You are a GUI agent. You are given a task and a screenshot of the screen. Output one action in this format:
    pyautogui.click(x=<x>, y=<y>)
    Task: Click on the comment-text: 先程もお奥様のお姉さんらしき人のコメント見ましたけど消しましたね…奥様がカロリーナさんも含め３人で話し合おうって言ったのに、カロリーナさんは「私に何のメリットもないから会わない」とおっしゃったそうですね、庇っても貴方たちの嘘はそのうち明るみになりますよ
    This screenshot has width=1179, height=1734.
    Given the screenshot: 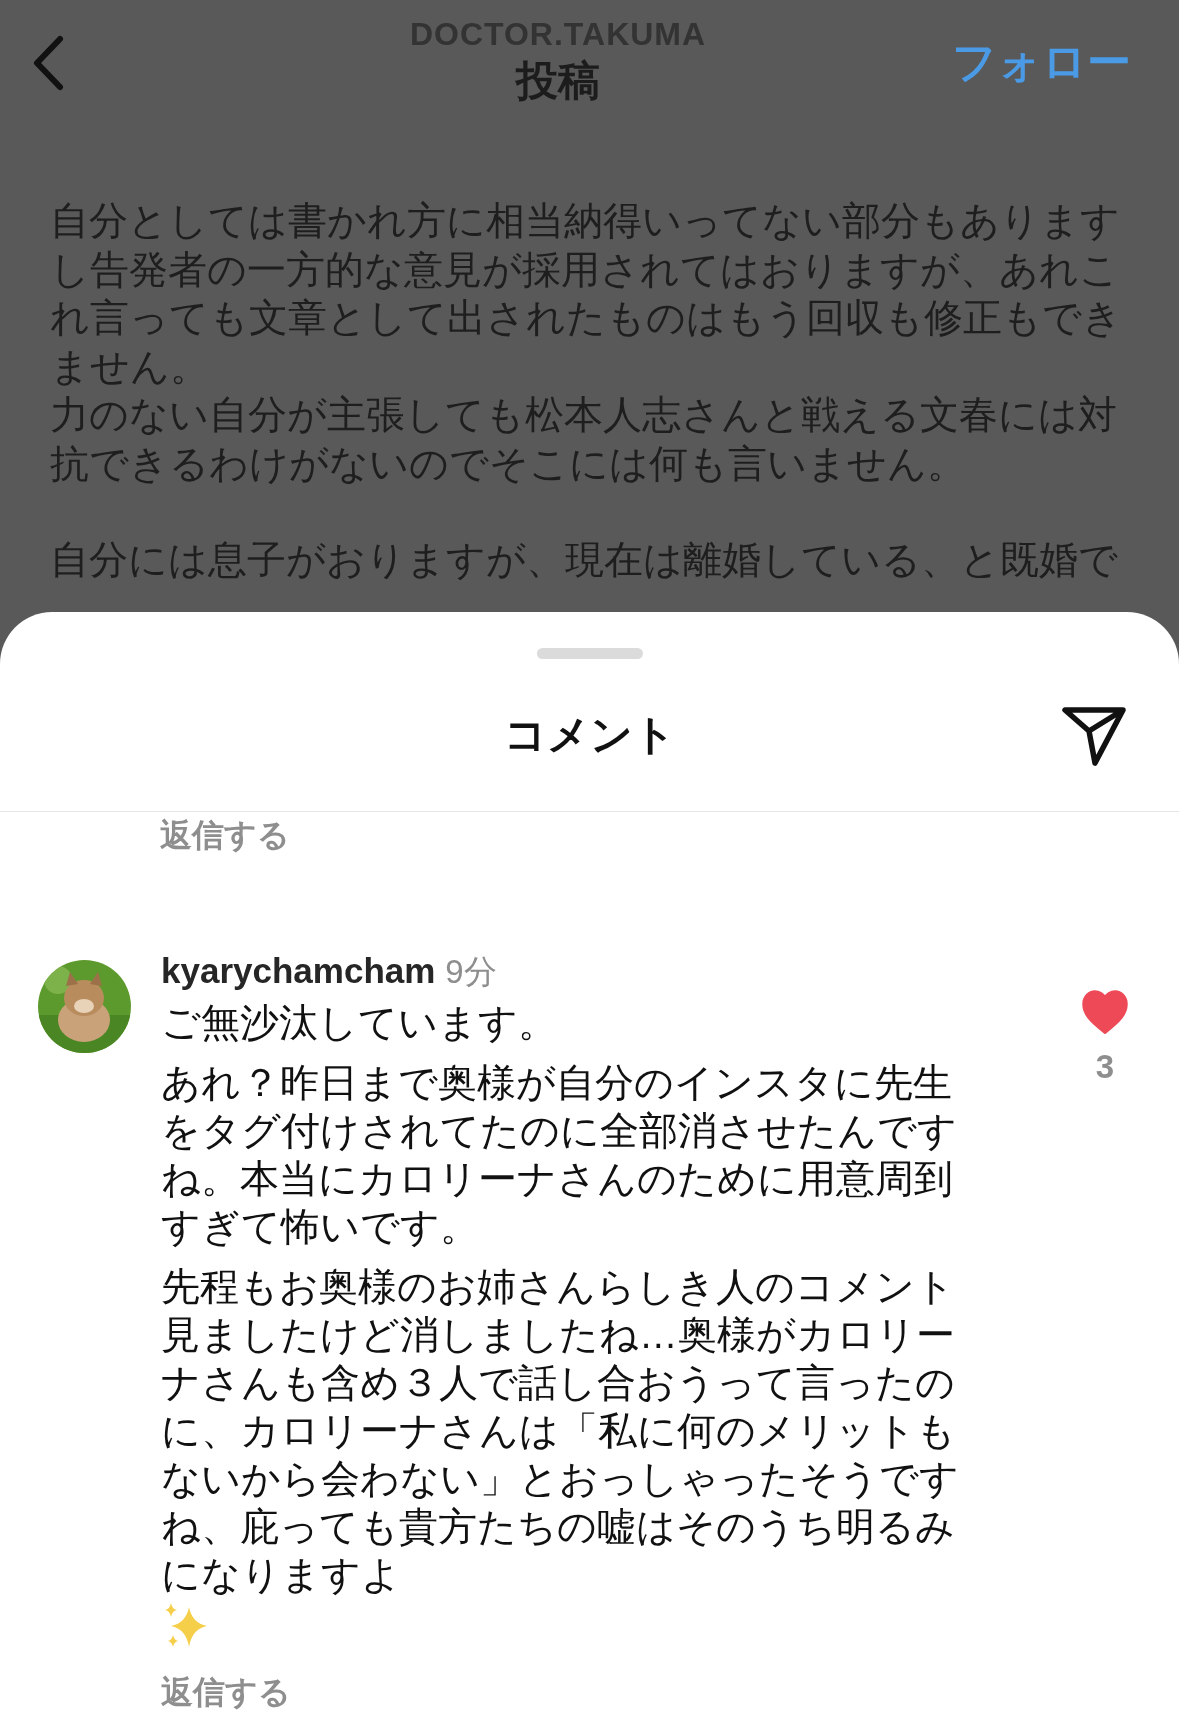 What is the action you would take?
    pyautogui.click(x=560, y=1431)
    